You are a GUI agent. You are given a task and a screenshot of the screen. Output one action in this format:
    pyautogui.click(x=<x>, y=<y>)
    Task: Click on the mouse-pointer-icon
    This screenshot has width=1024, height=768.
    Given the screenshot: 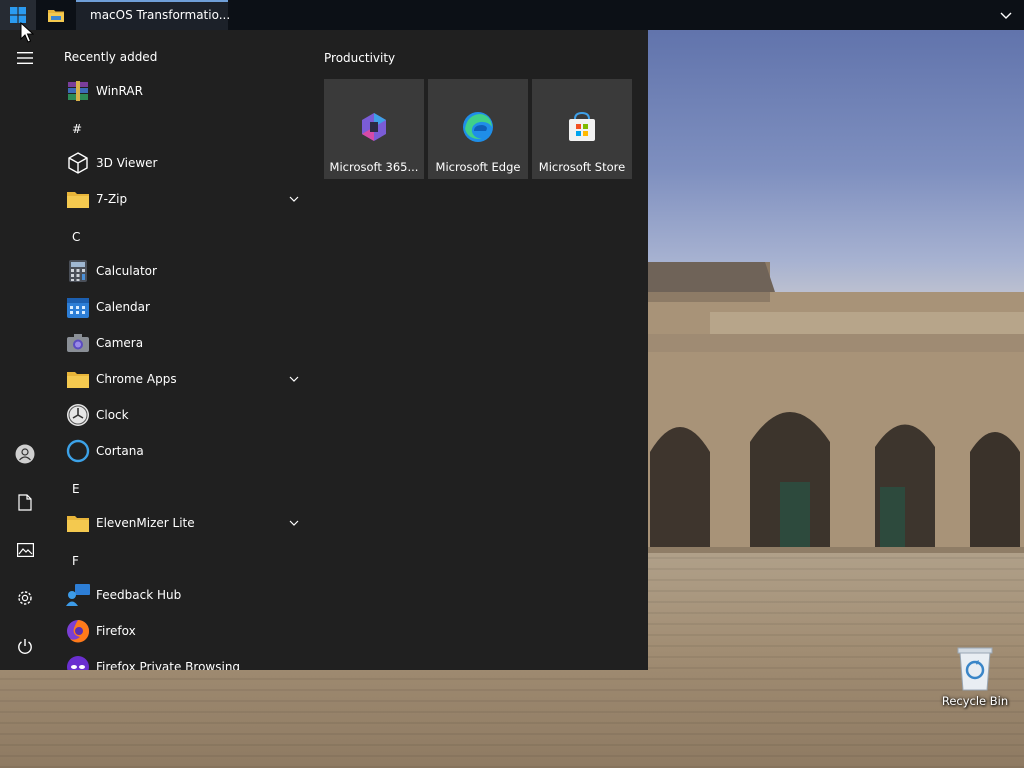 What is the action you would take?
    pyautogui.click(x=27, y=32)
    